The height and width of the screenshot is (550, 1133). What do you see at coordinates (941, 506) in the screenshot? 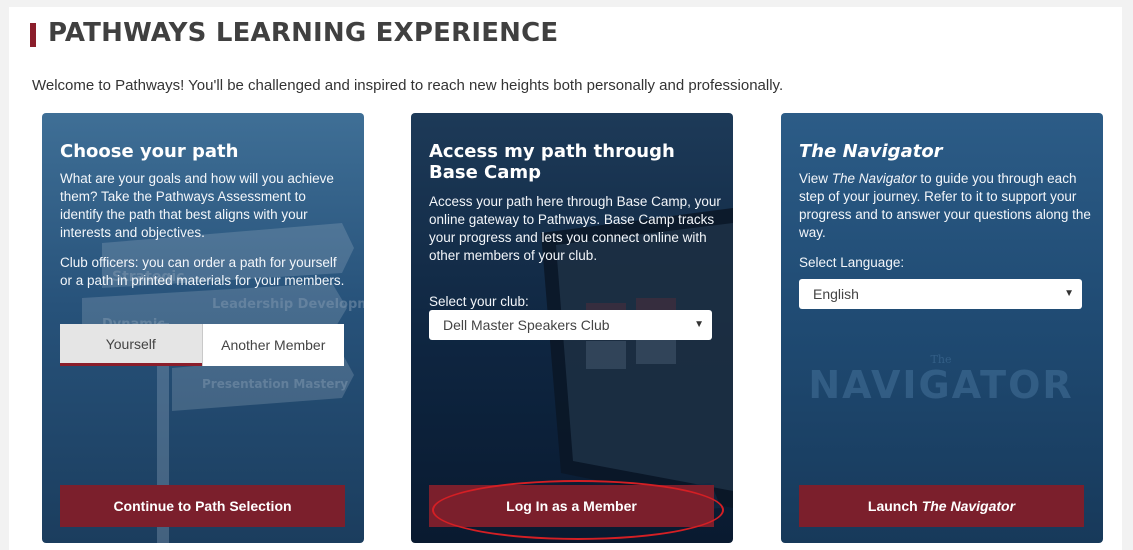
I see `launch-navigator-button: Launch The Navigator` at bounding box center [941, 506].